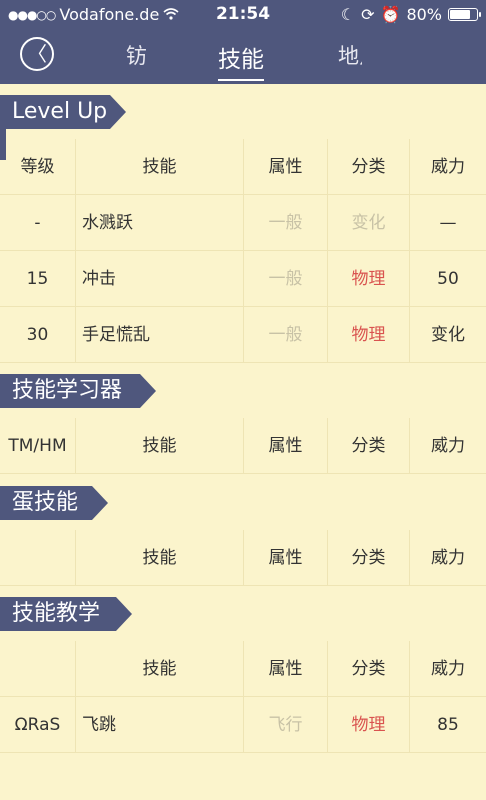 The image size is (486, 800). I want to click on col-tm: TM/HM, so click(38, 446).